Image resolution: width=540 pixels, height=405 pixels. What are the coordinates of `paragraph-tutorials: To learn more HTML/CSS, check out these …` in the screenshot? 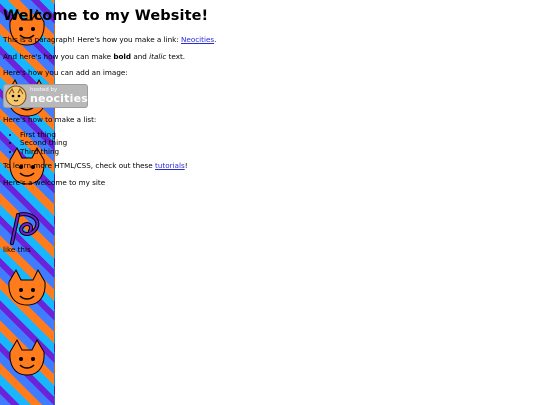 It's located at (268, 166).